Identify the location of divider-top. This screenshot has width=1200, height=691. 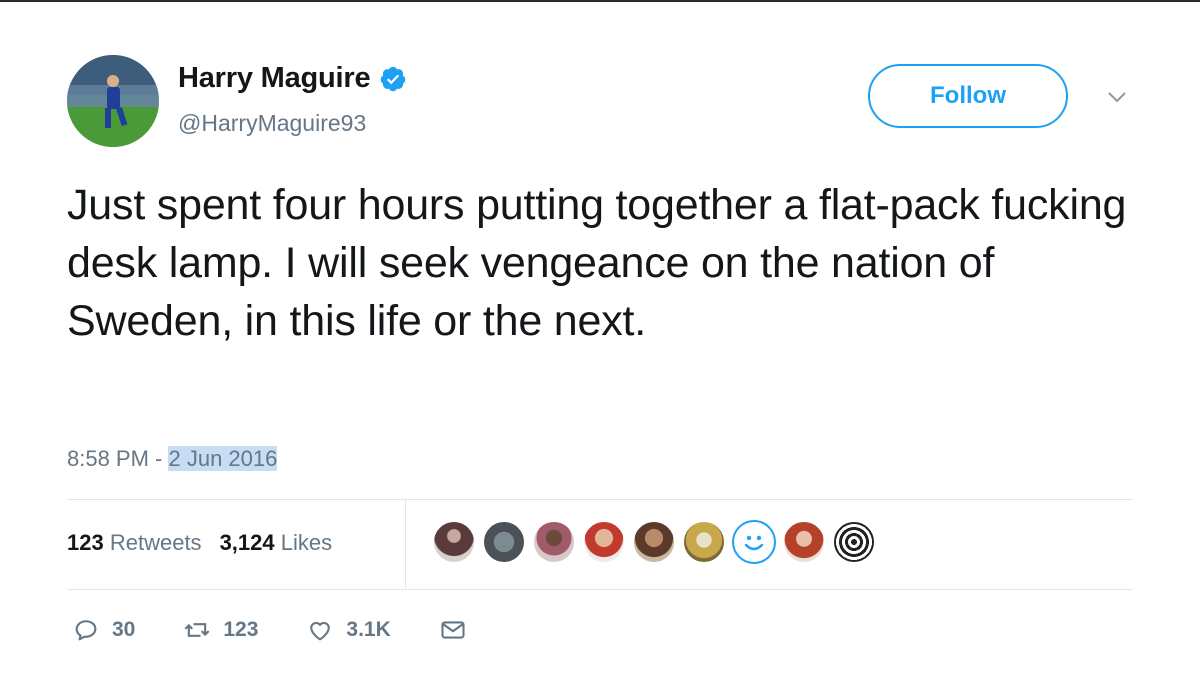
(600, 499).